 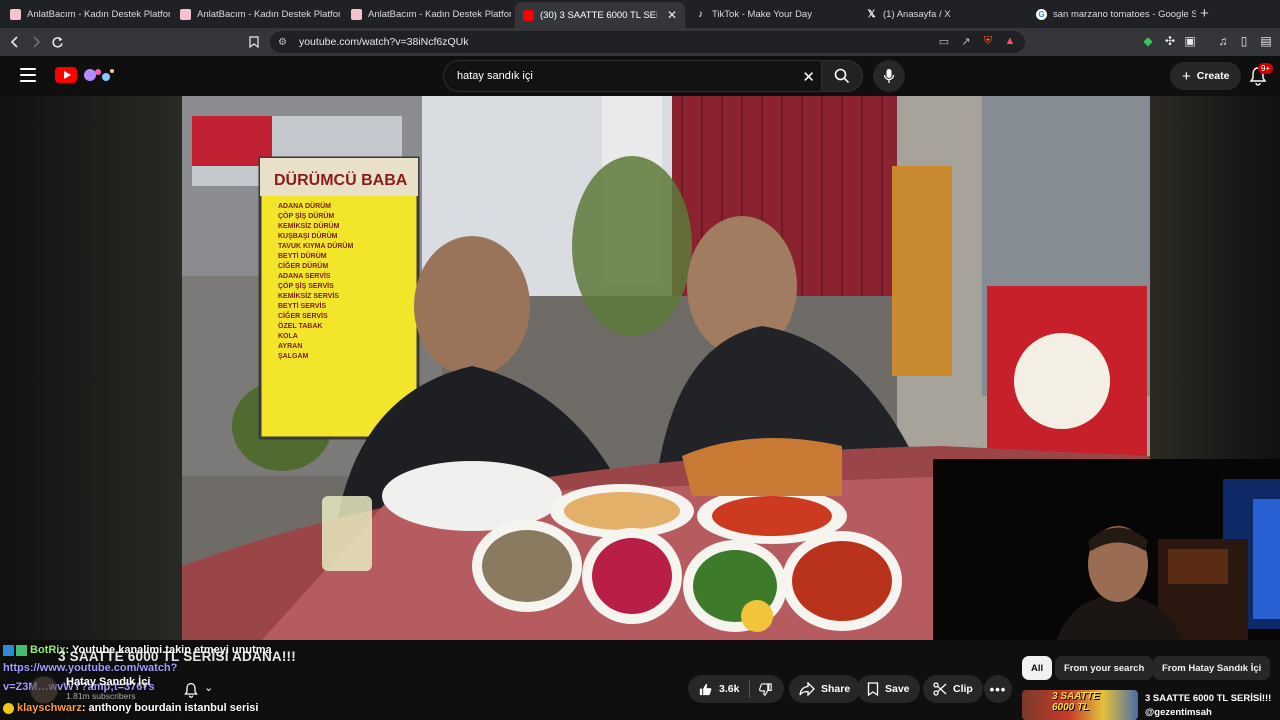 What do you see at coordinates (1010, 41) in the screenshot?
I see `brave-rewards-icon: ▲` at bounding box center [1010, 41].